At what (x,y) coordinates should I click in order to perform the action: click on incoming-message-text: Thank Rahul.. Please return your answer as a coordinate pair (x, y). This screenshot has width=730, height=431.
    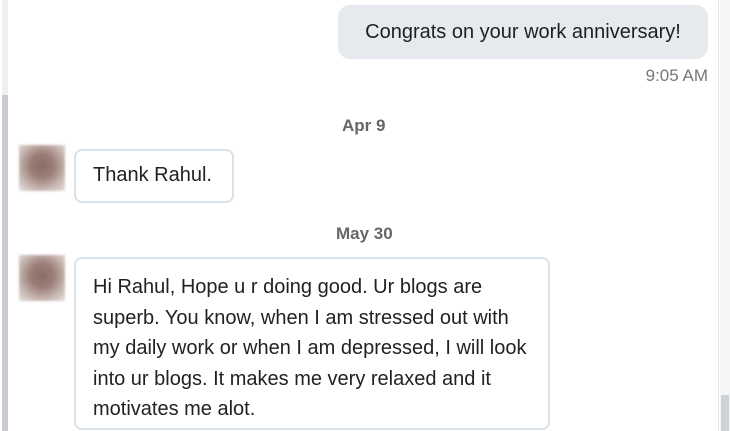
    Looking at the image, I should click on (152, 175).